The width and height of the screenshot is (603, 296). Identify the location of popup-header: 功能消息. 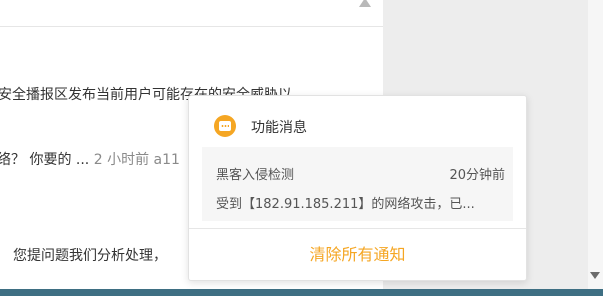
(357, 119).